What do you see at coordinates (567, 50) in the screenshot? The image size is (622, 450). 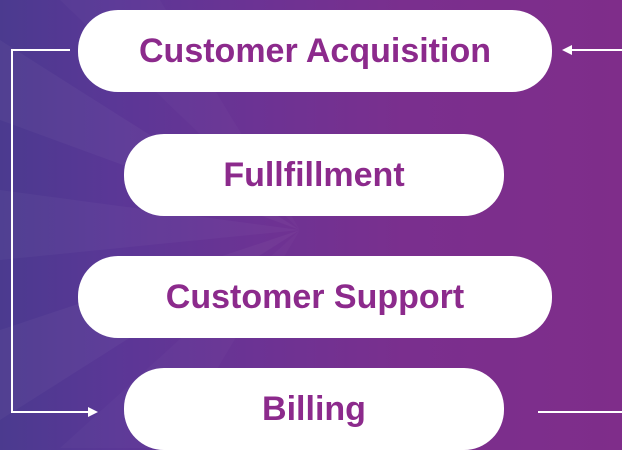 I see `arrowhead-to-customer-acquisition` at bounding box center [567, 50].